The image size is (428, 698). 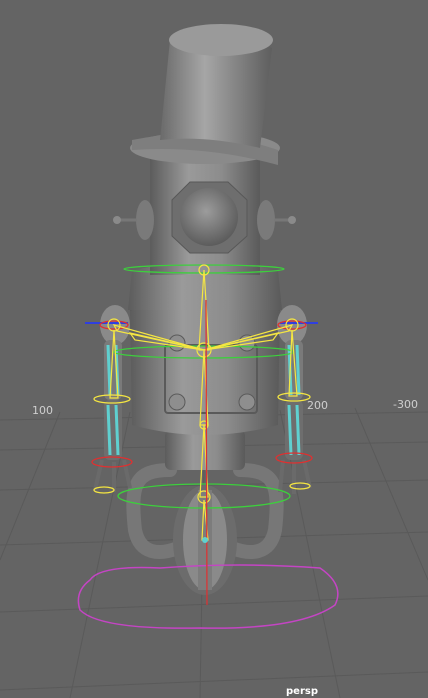 What do you see at coordinates (405, 404) in the screenshot?
I see `grid-label-neg300: -300` at bounding box center [405, 404].